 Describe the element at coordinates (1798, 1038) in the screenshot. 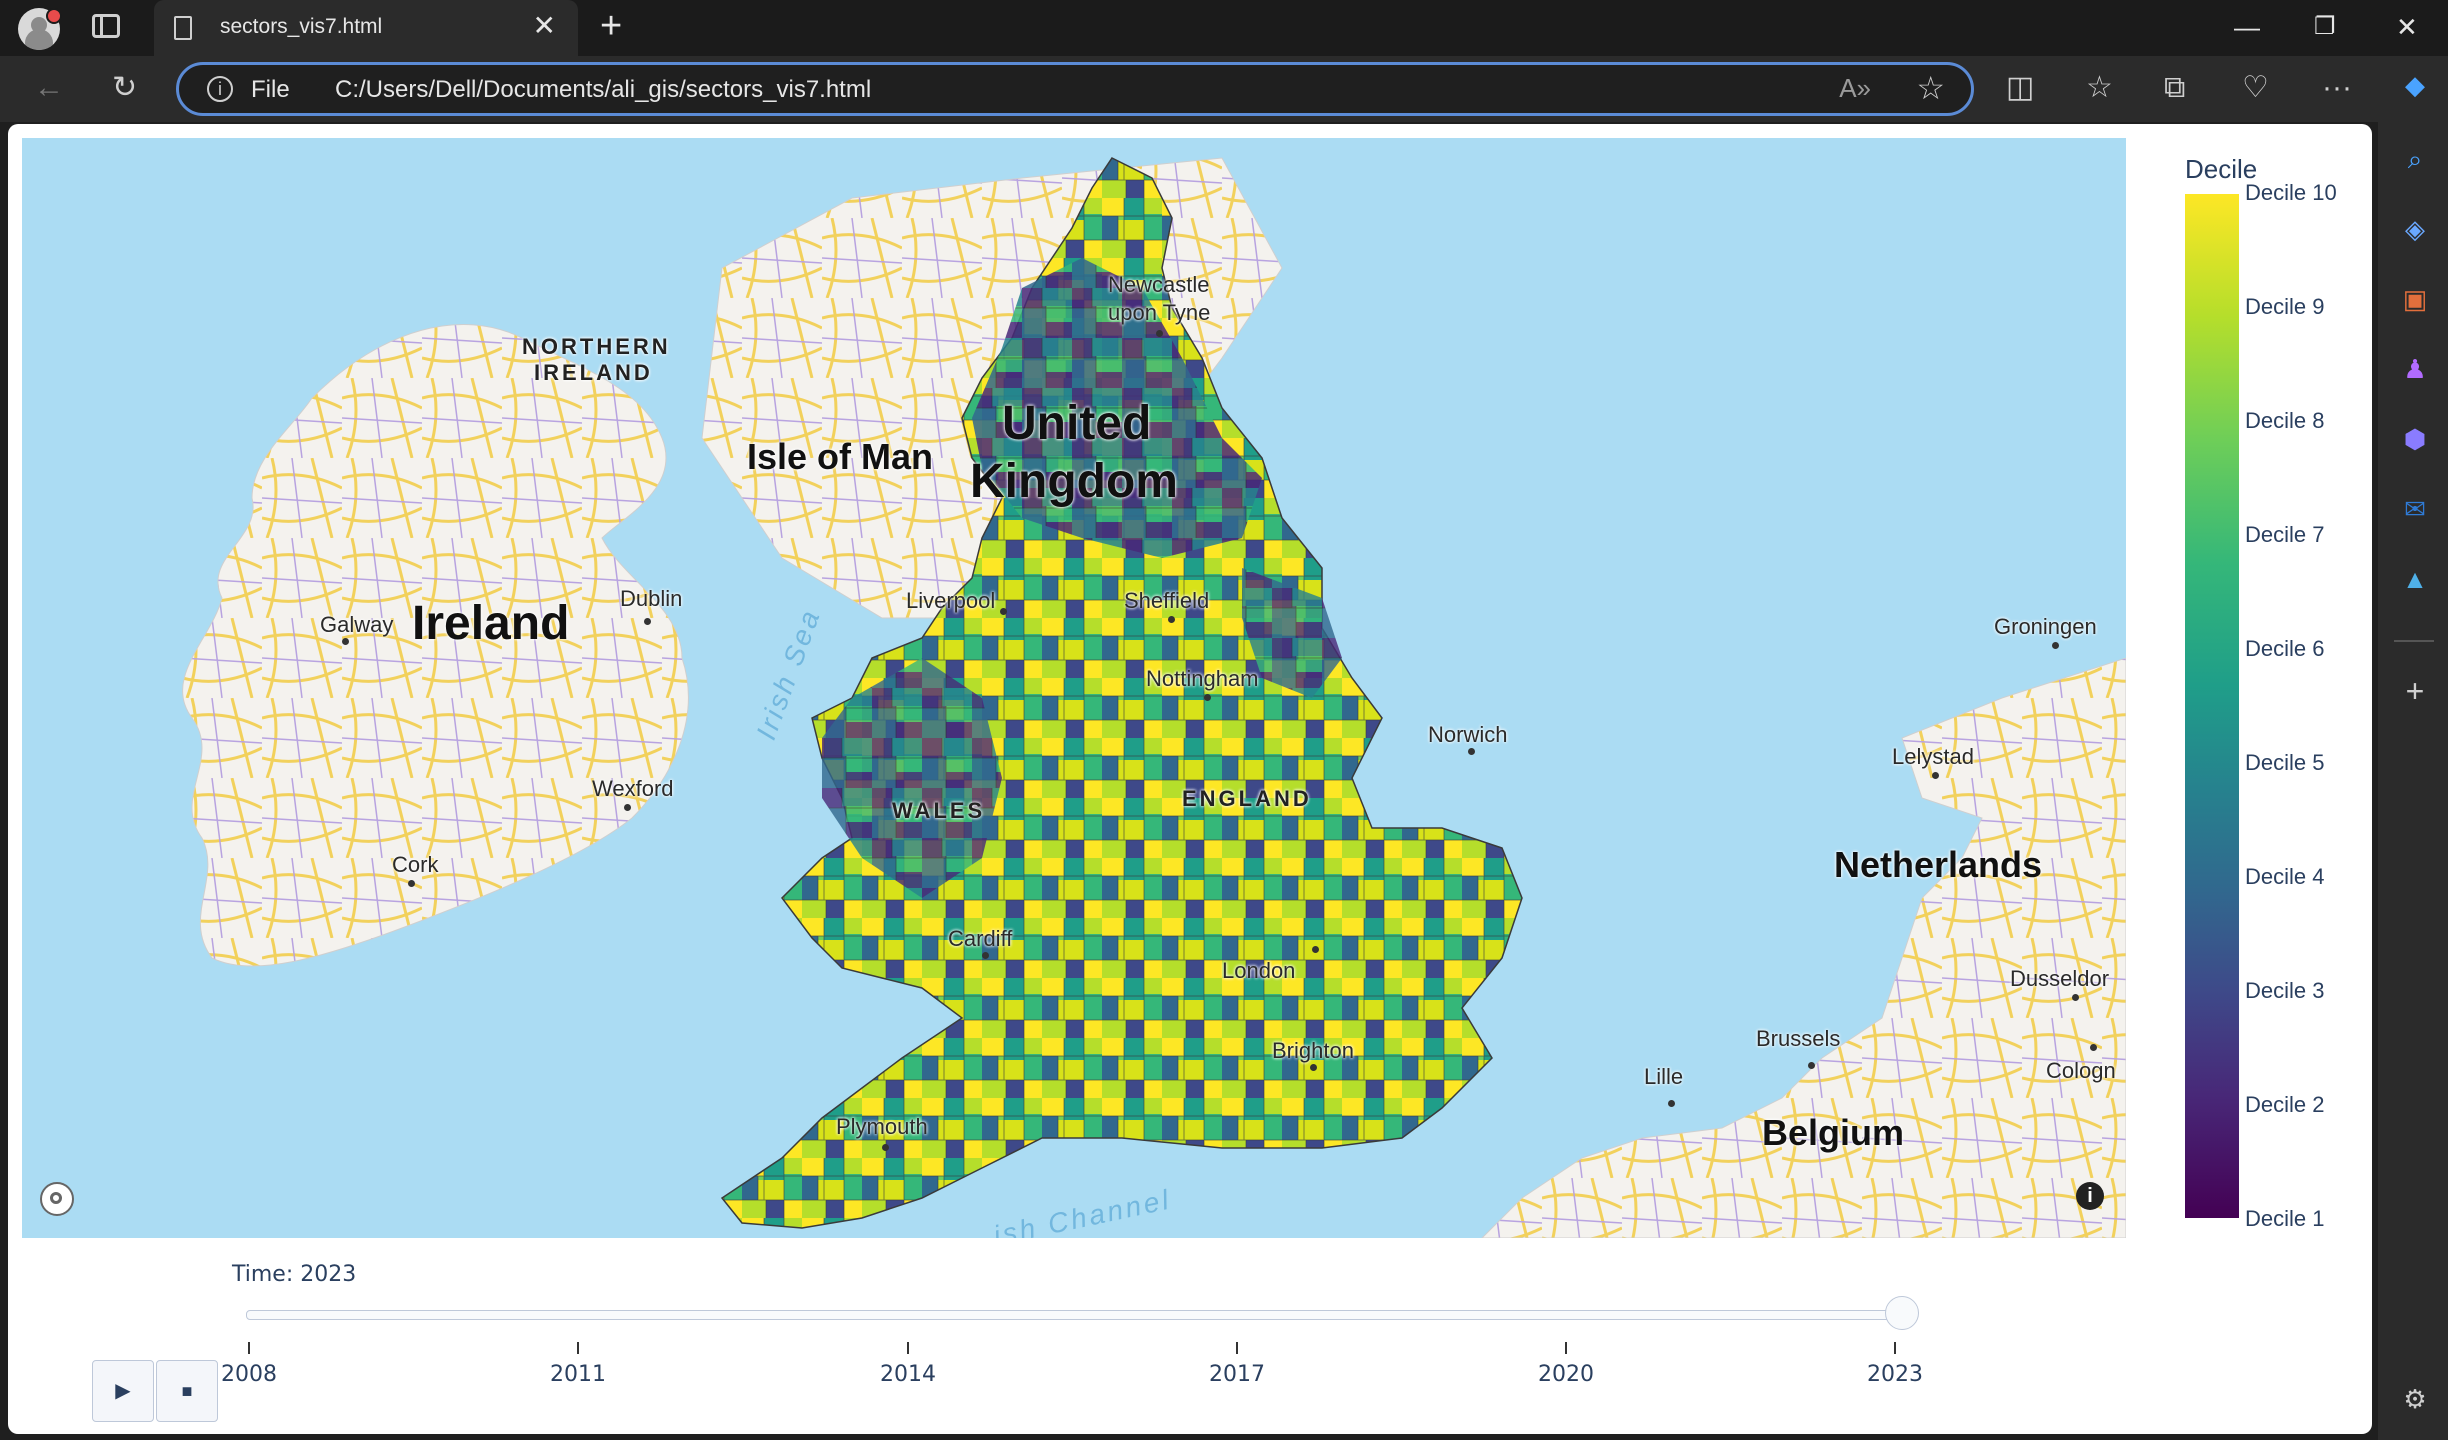

I see `map-label-brussels: Brussels` at that location.